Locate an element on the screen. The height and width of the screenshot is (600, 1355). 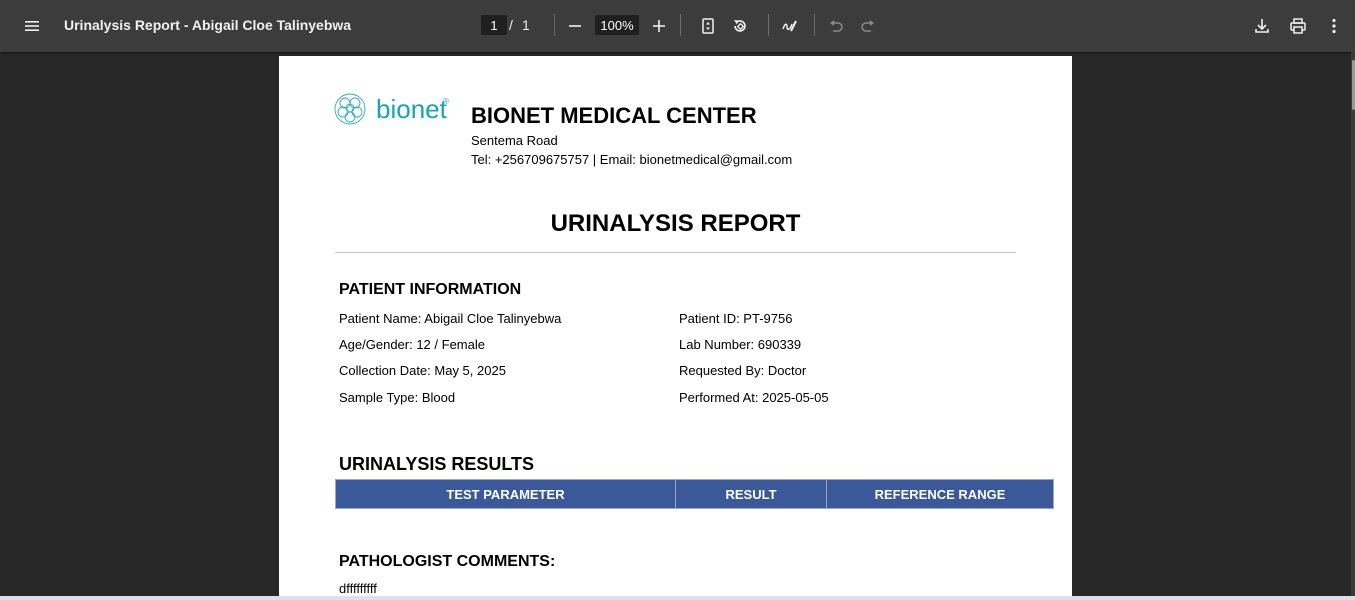
download-icon is located at coordinates (1262, 26).